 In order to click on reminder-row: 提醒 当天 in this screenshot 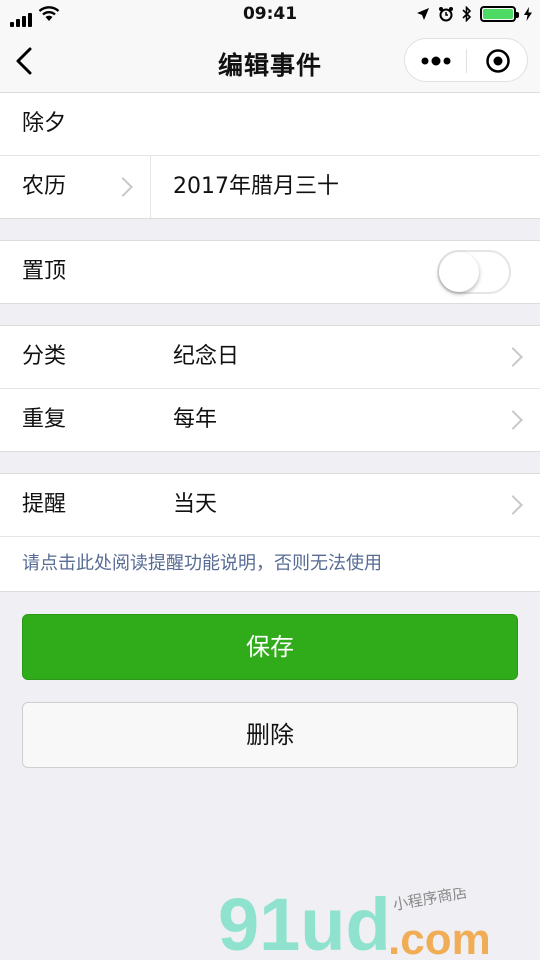, I will do `click(270, 505)`.